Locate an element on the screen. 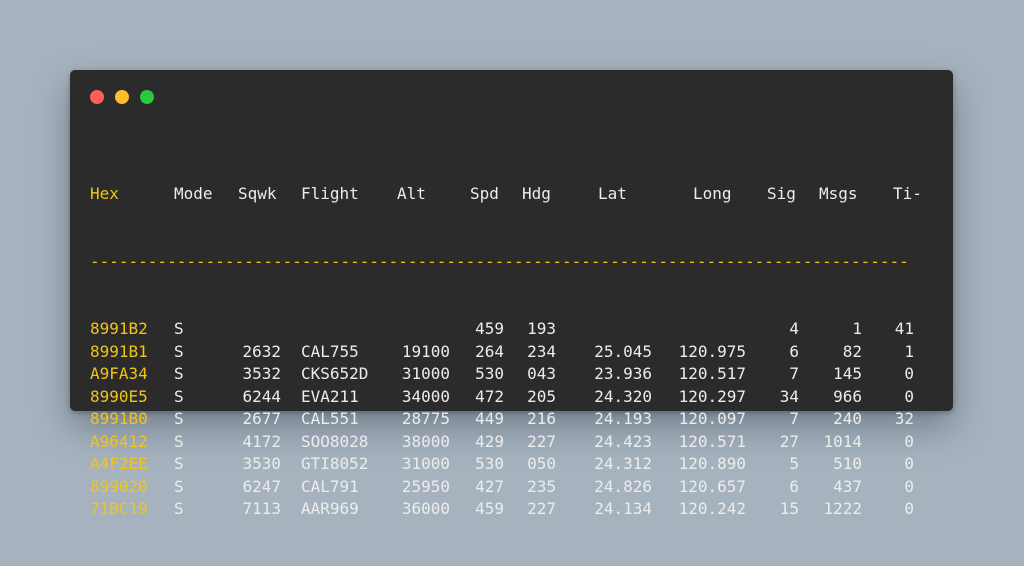 The width and height of the screenshot is (1024, 566). cell-hdg: 193 is located at coordinates (541, 328).